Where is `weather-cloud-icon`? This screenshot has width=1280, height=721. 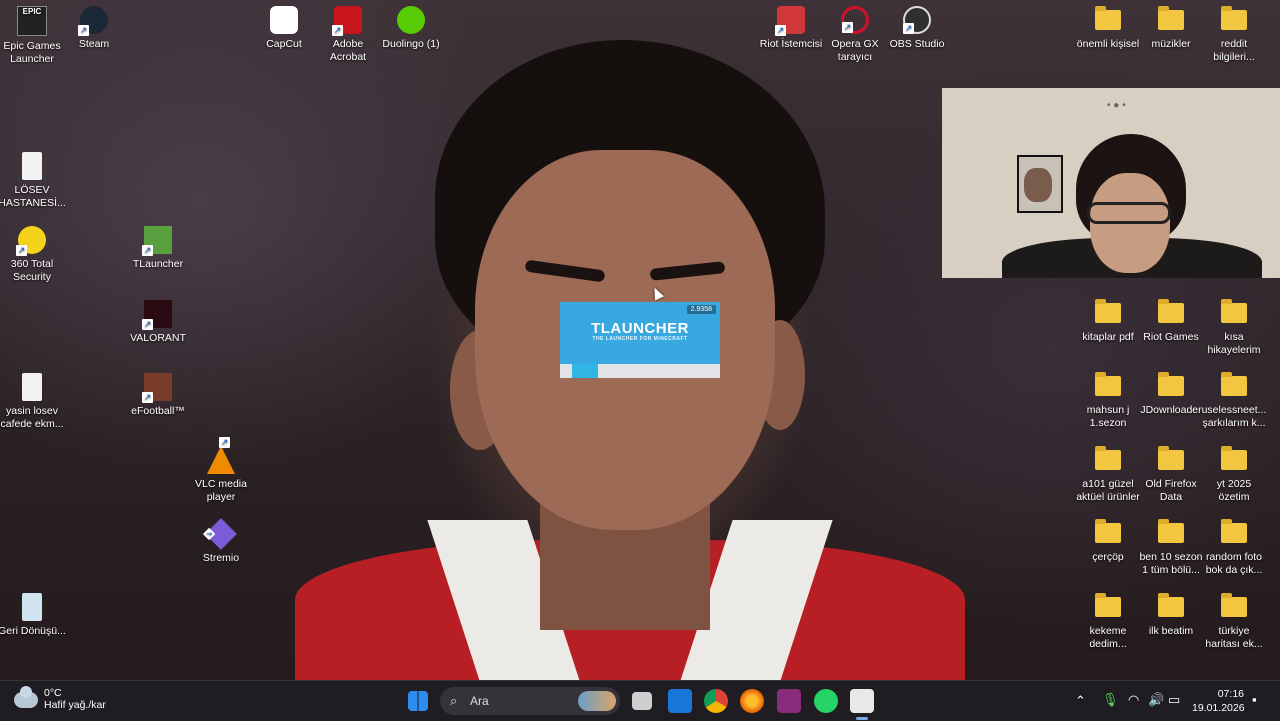 weather-cloud-icon is located at coordinates (26, 696).